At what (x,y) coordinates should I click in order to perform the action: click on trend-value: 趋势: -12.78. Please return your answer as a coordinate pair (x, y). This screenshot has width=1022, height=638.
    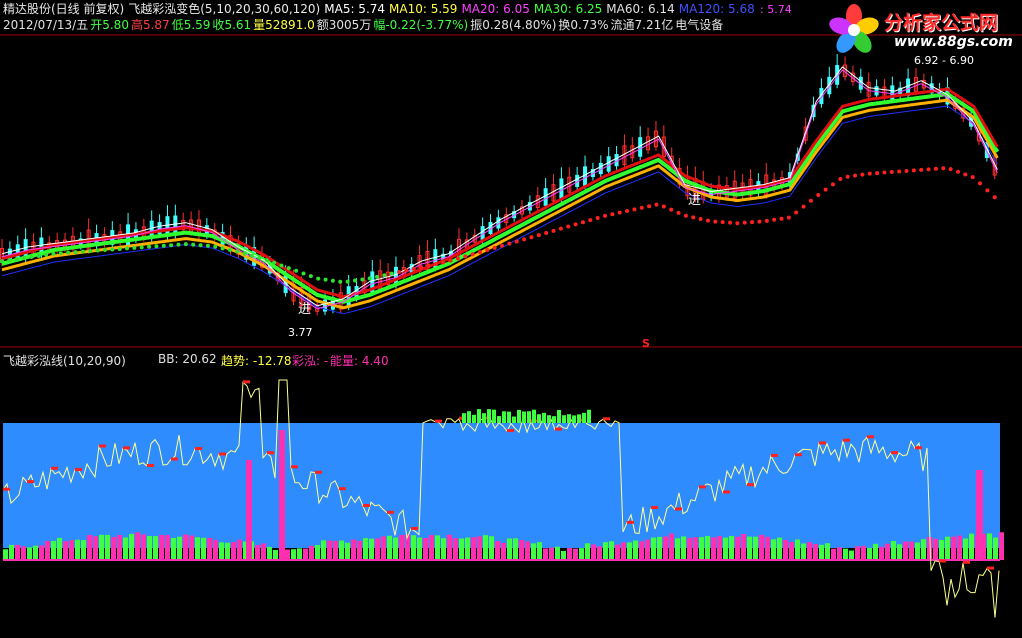
    Looking at the image, I should click on (256, 361).